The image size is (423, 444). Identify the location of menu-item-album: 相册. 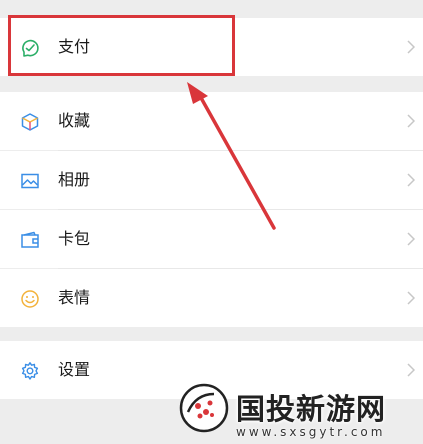
(211, 180).